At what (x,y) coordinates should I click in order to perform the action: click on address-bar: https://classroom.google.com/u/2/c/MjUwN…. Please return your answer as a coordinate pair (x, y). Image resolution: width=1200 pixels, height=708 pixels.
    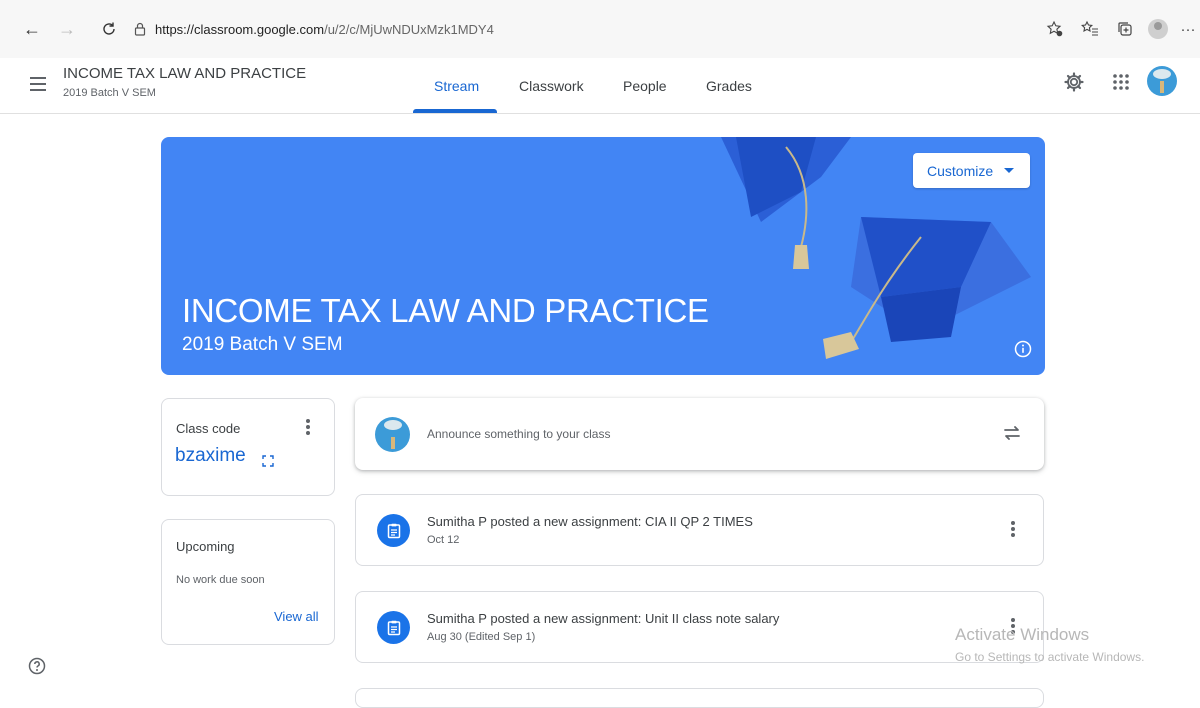
    Looking at the image, I should click on (585, 29).